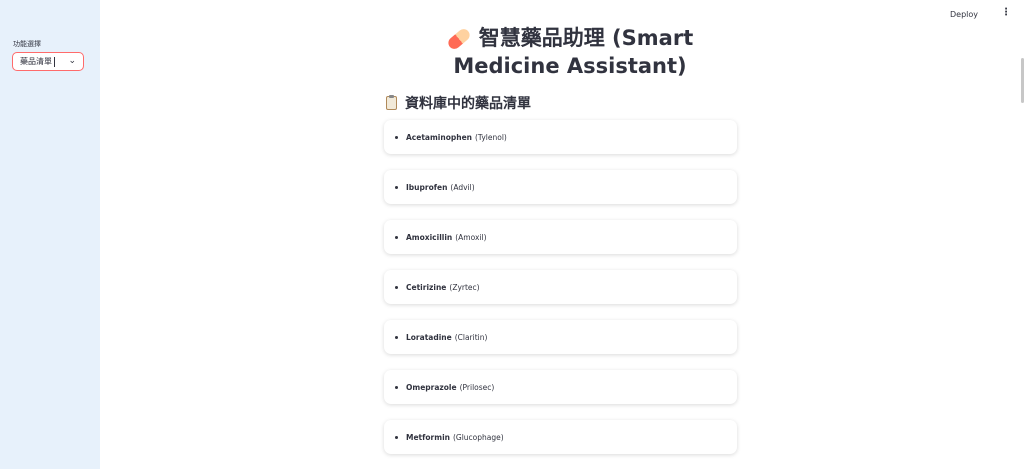  Describe the element at coordinates (560, 187) in the screenshot. I see `drug-card: Ibuprofen (Advil)` at that location.